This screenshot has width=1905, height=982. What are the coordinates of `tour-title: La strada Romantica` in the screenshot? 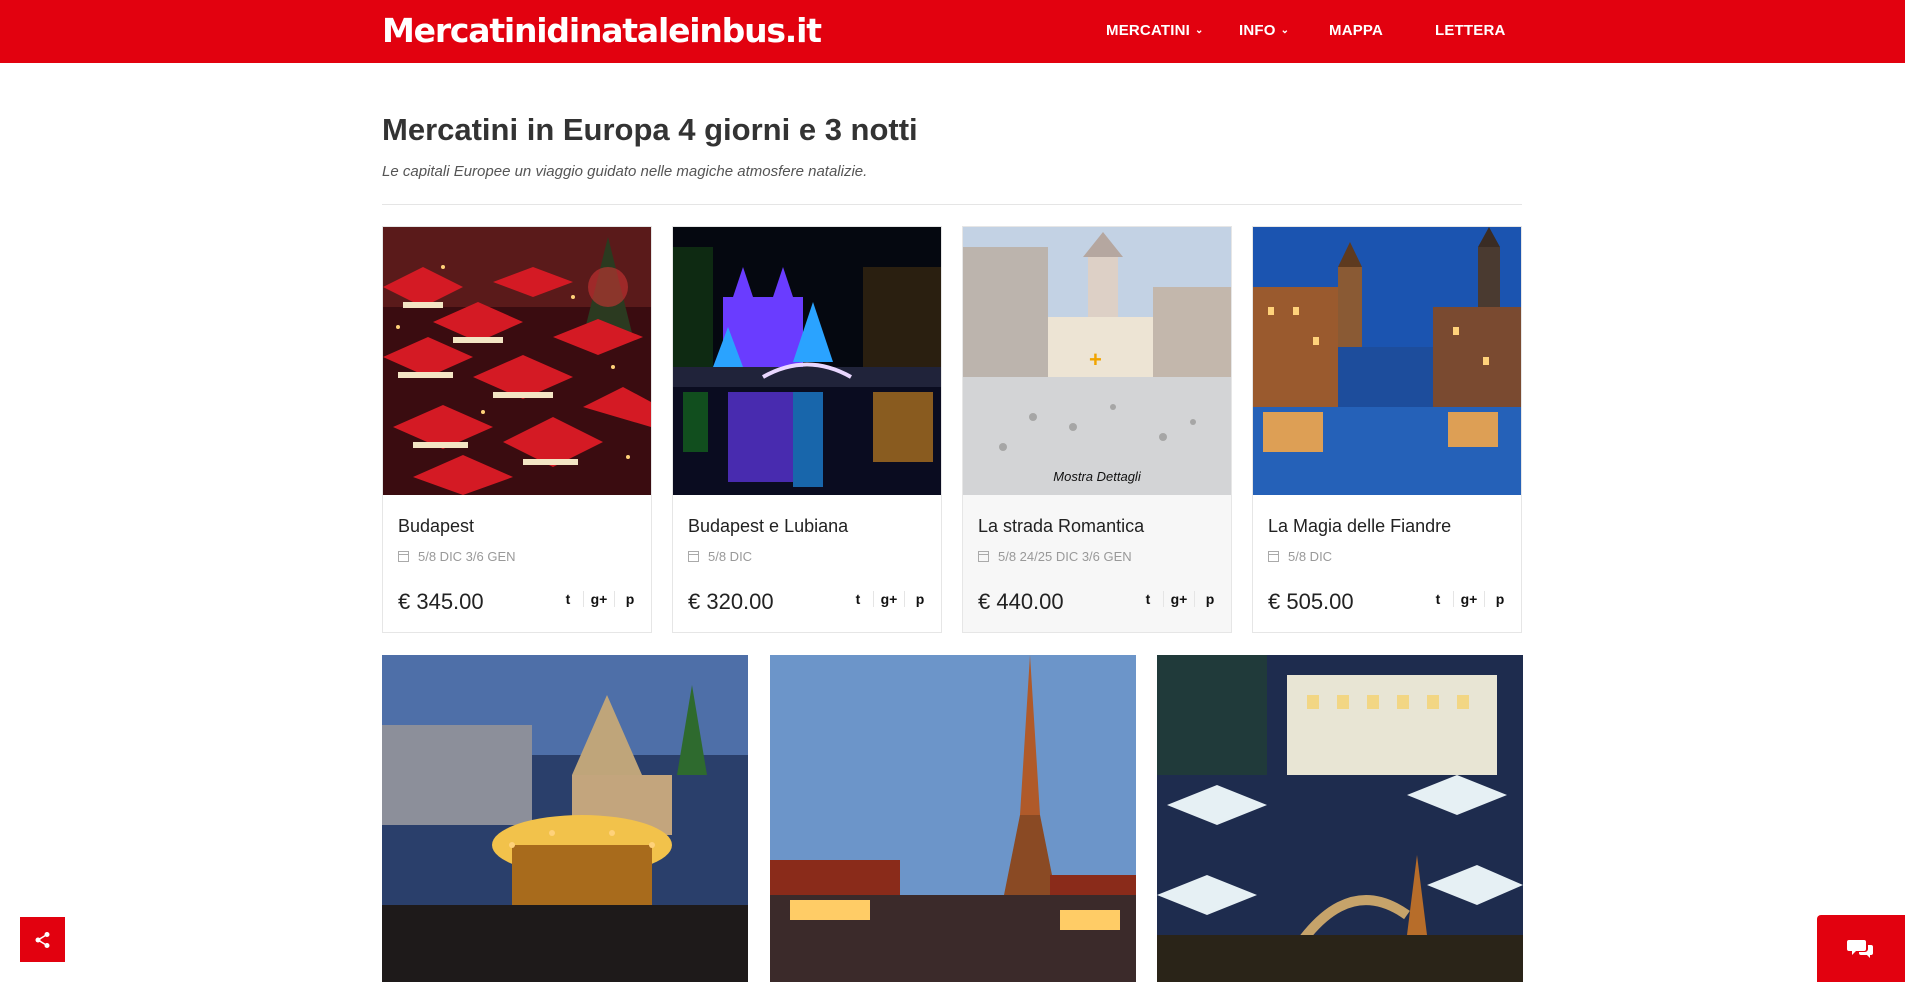 It's located at (1061, 526).